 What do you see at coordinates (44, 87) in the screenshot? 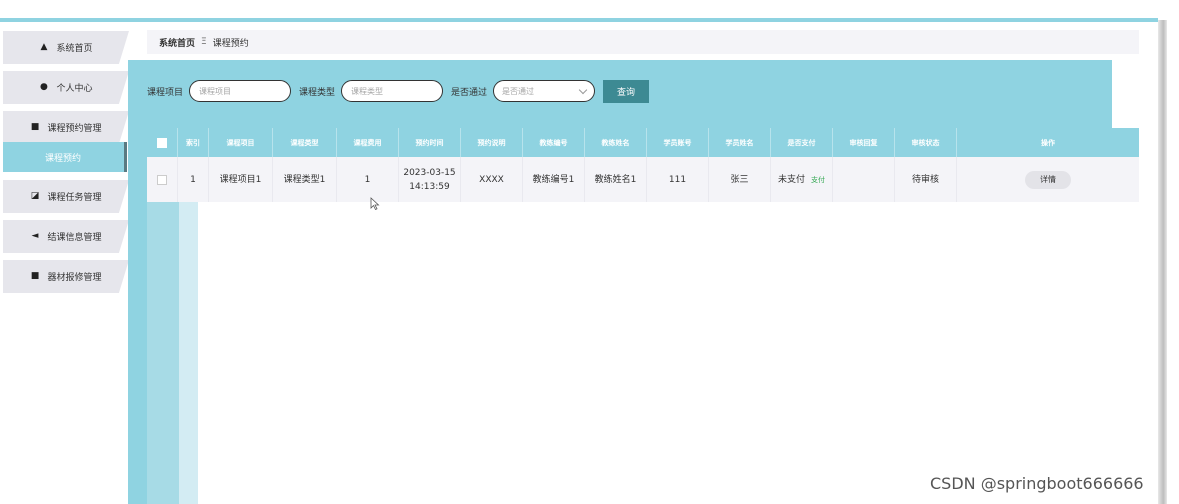
I see `user-icon: ●` at bounding box center [44, 87].